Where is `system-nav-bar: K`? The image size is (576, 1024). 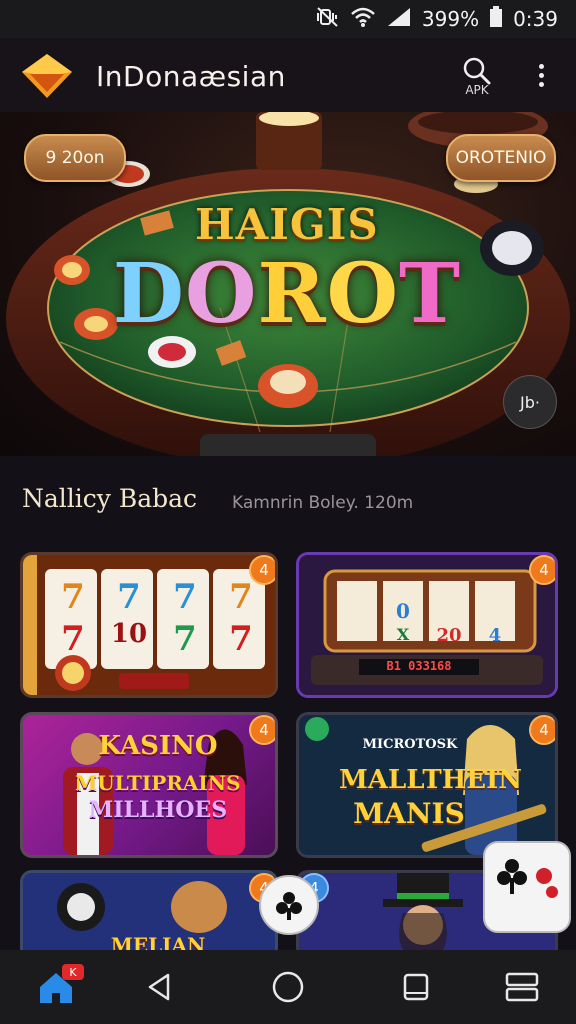
system-nav-bar: K is located at coordinates (288, 987).